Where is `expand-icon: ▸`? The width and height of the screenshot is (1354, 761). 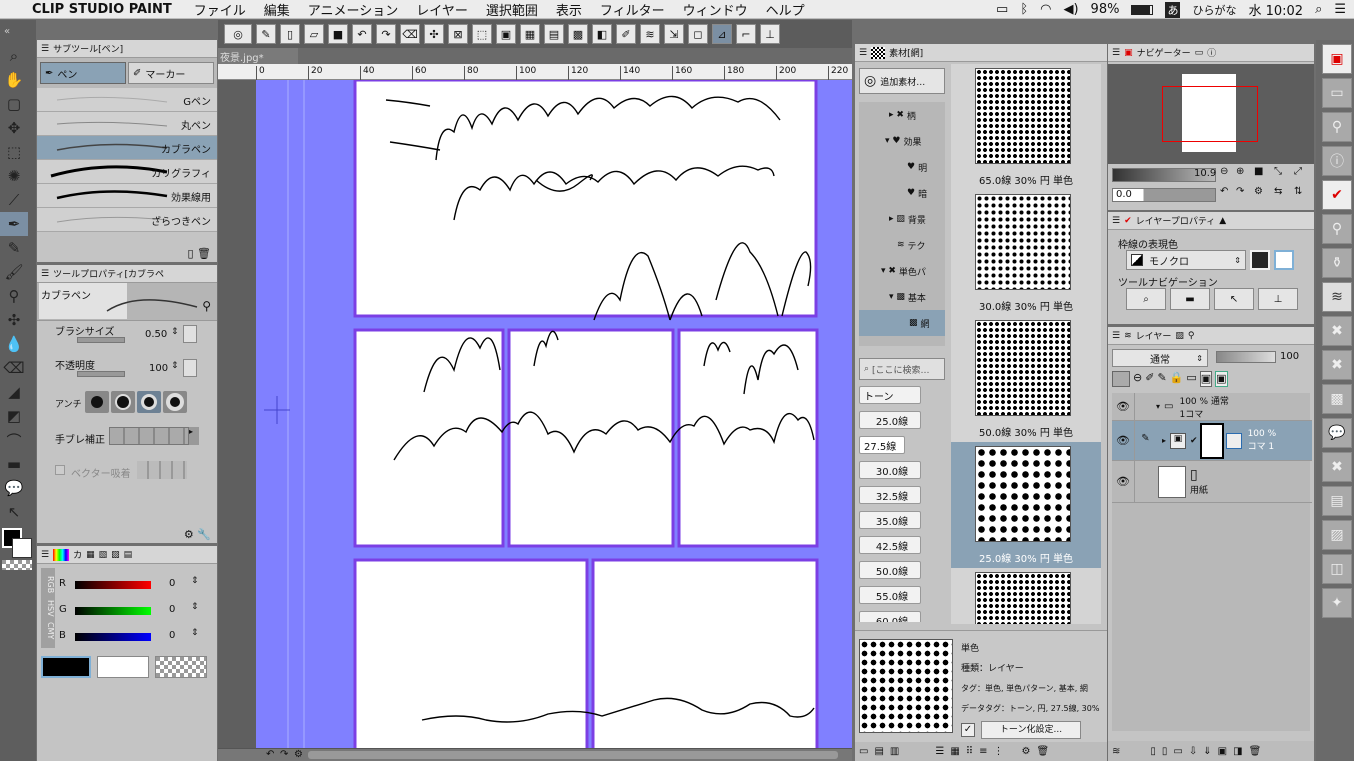 expand-icon: ▸ is located at coordinates (194, 436).